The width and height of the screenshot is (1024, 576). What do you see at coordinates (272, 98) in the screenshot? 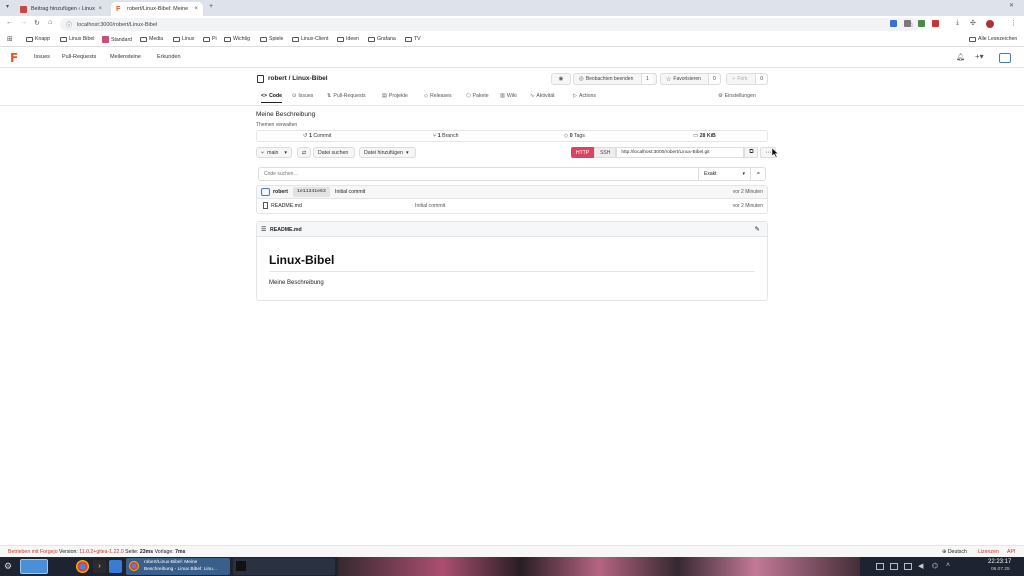
I see `tab-code: <> Code` at bounding box center [272, 98].